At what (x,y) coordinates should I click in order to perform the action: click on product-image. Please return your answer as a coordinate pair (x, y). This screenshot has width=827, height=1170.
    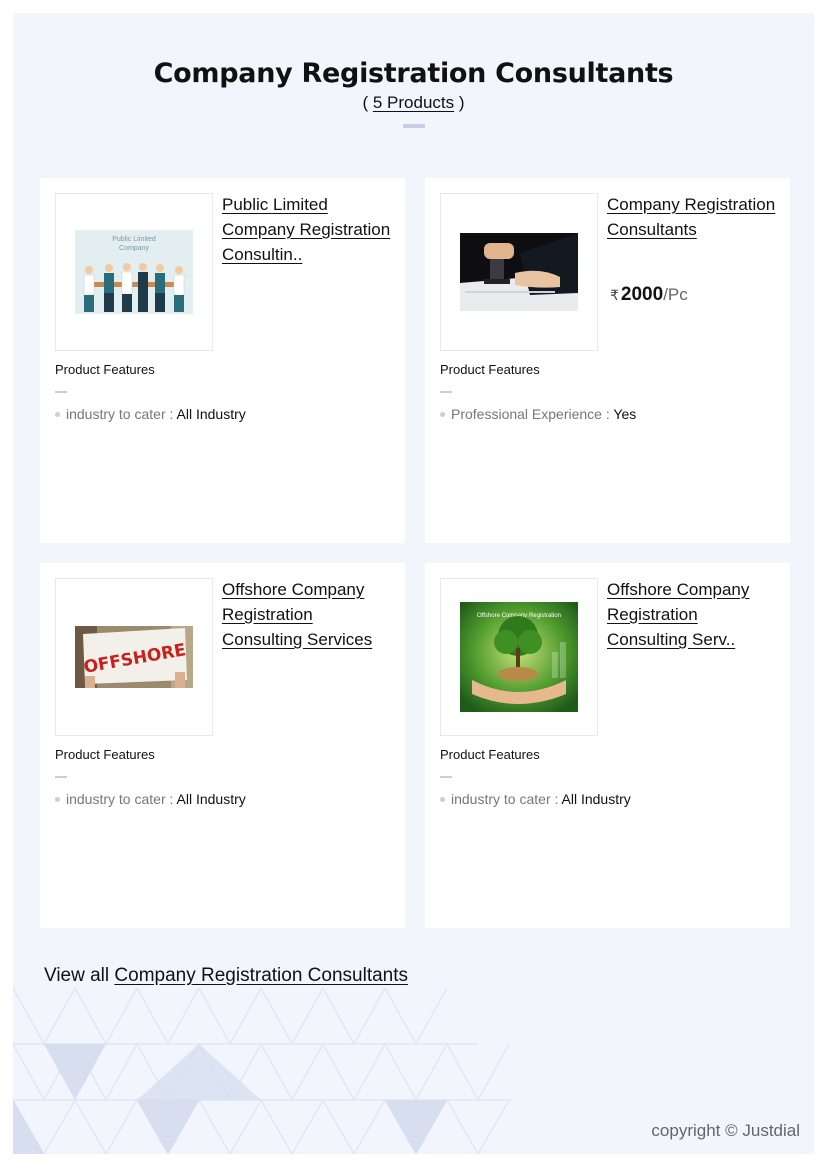
    Looking at the image, I should click on (519, 272).